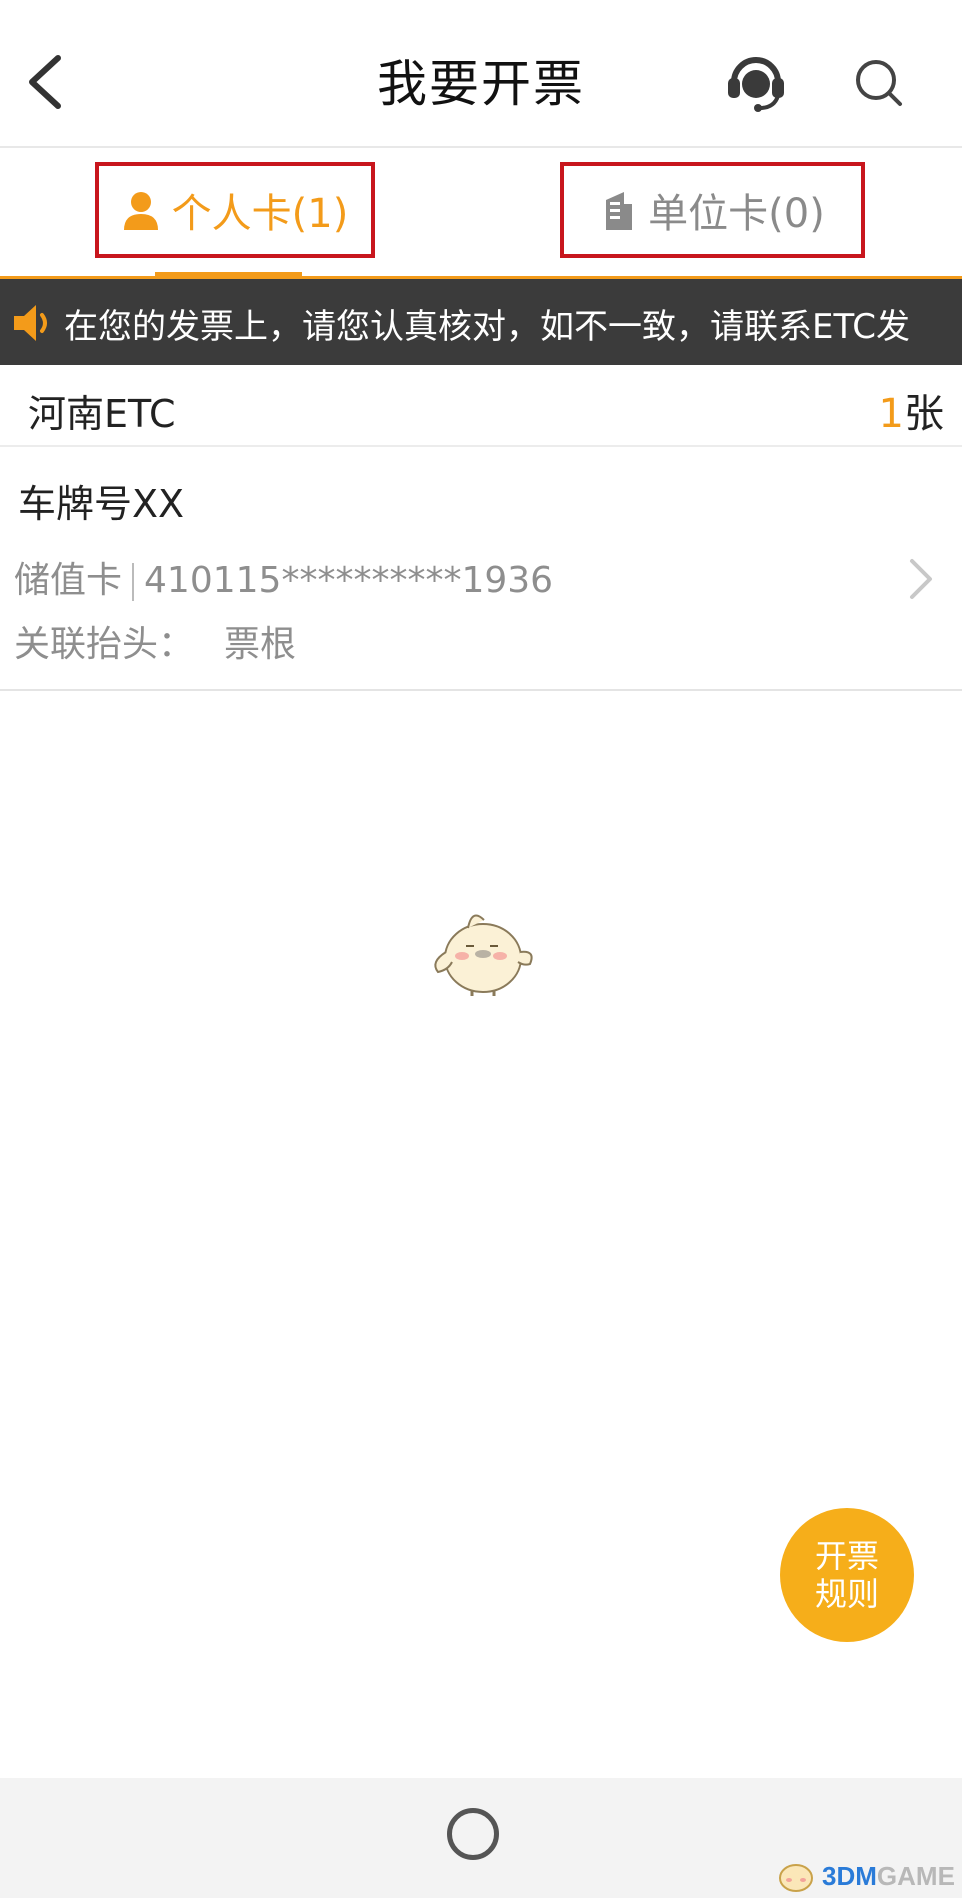 The image size is (962, 1898). I want to click on linked-title-label: 关联抬头：, so click(104, 644).